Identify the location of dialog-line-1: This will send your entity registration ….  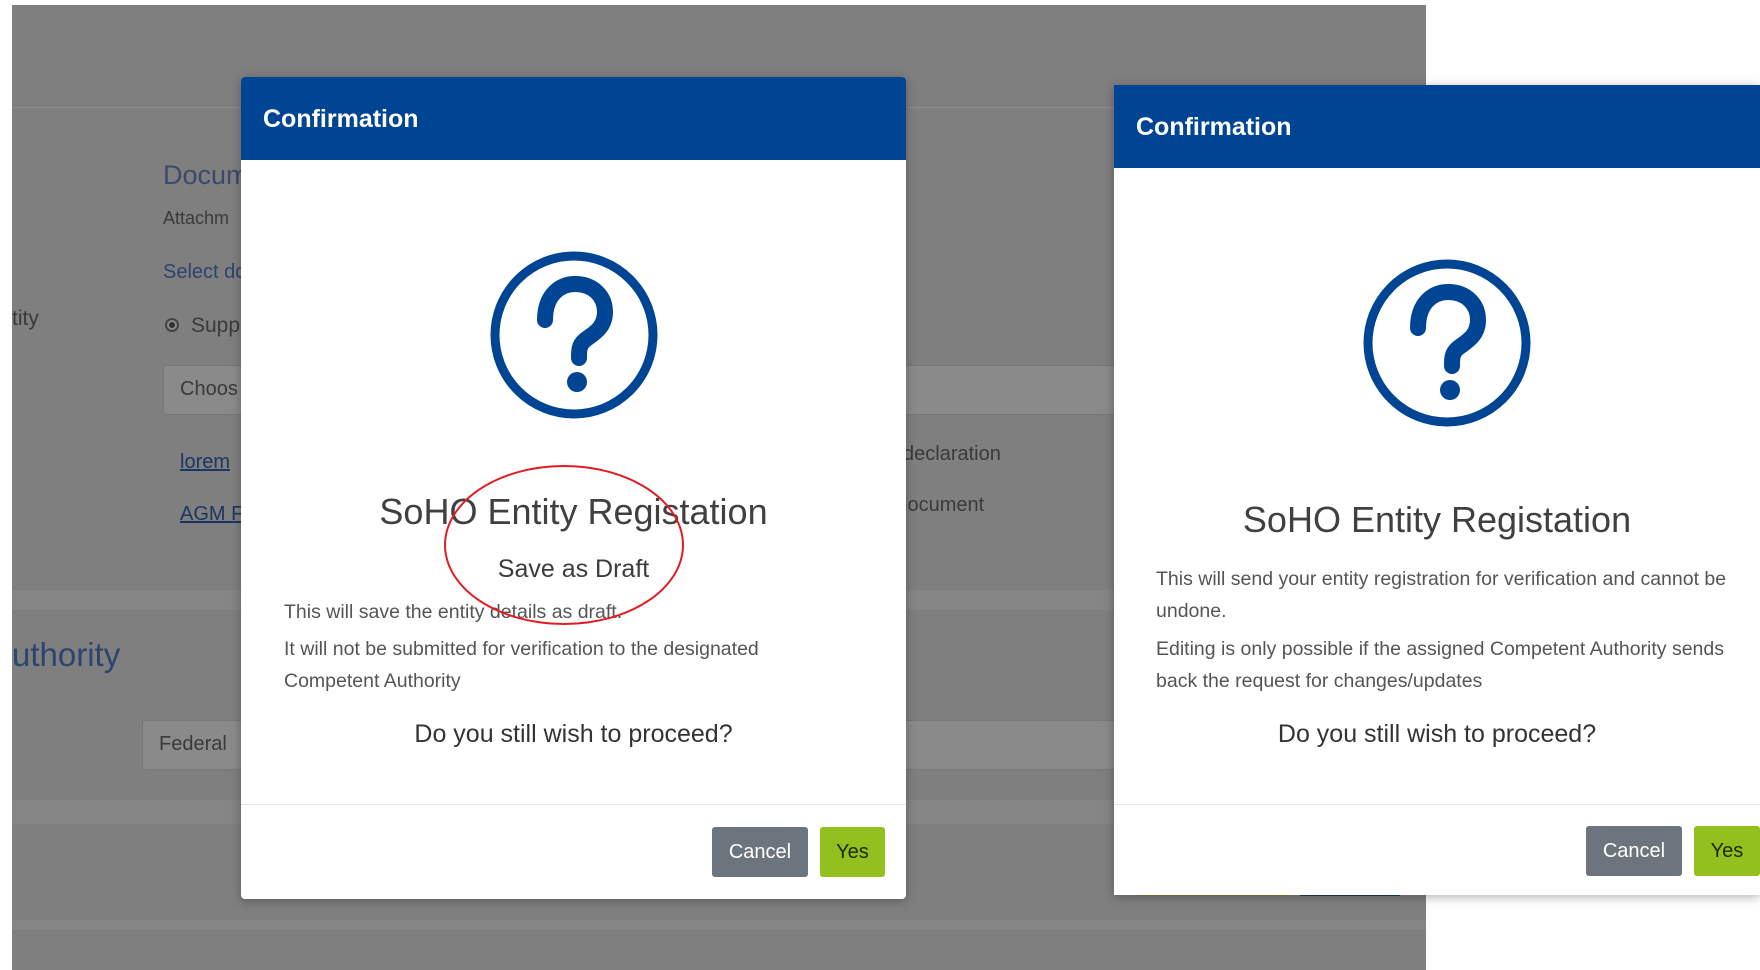
(1441, 595).